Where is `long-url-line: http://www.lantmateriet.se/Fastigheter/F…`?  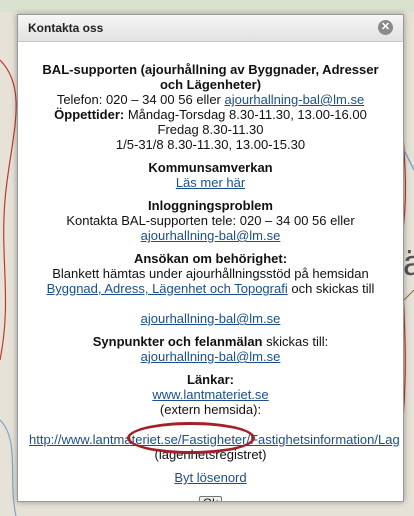
long-url-line: http://www.lantmateriet.se/Fastigheter/F… is located at coordinates (210, 439).